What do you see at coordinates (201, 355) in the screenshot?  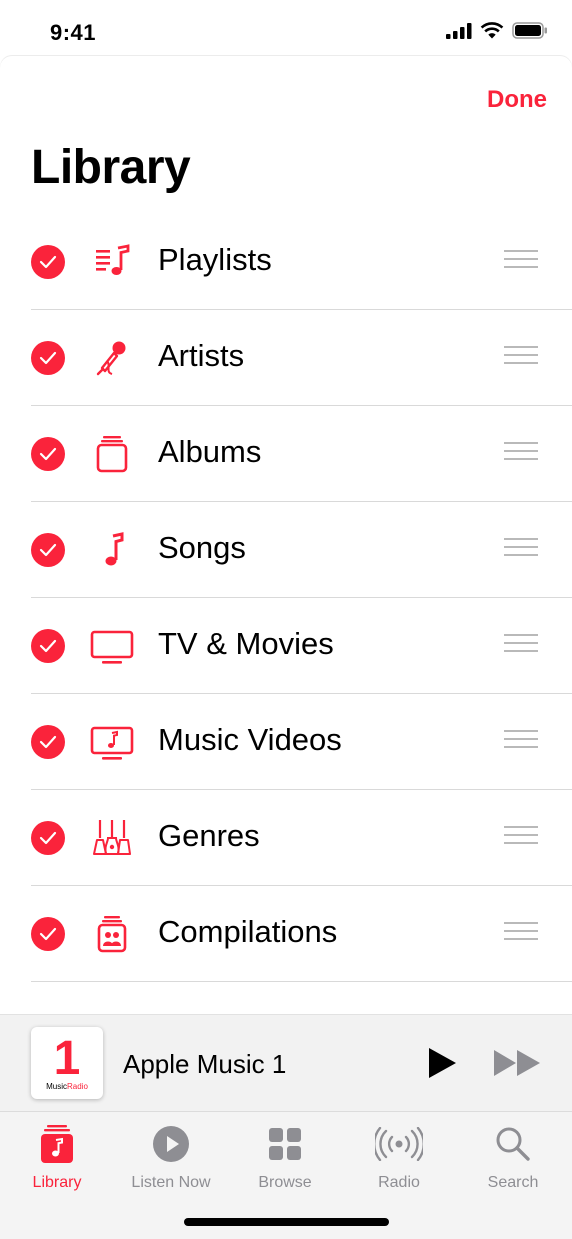 I see `list-item-label: Artists` at bounding box center [201, 355].